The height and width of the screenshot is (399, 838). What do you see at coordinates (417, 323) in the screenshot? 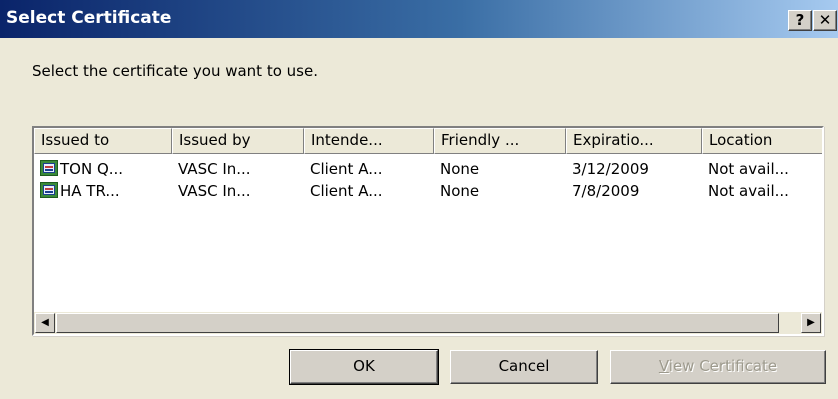
I see `scroll-thumb` at bounding box center [417, 323].